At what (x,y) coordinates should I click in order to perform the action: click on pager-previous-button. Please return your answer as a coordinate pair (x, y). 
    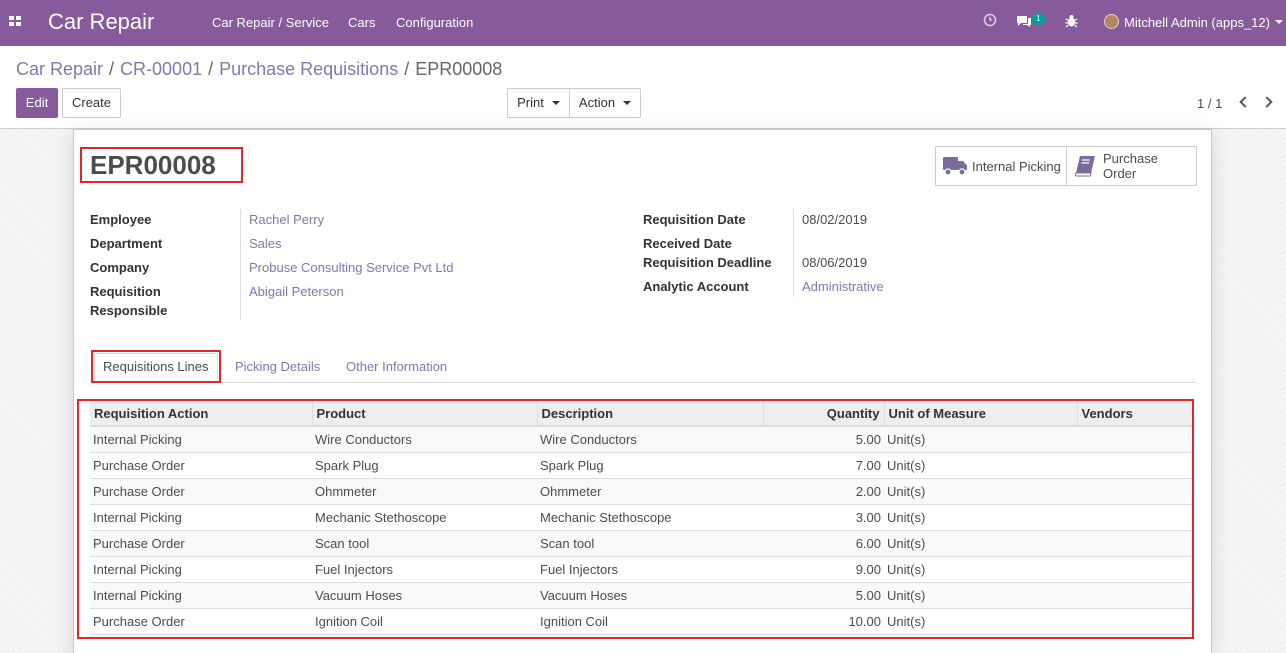
    Looking at the image, I should click on (1244, 103).